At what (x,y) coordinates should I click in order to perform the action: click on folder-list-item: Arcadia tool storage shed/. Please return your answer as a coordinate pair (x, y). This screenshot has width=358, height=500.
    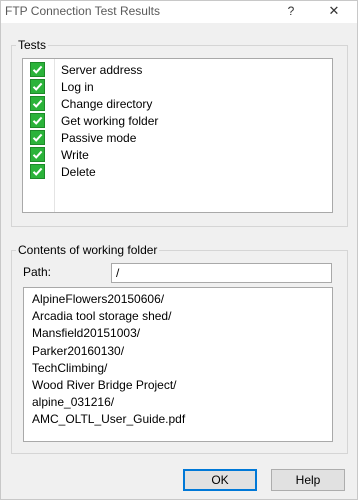
    Looking at the image, I should click on (101, 316).